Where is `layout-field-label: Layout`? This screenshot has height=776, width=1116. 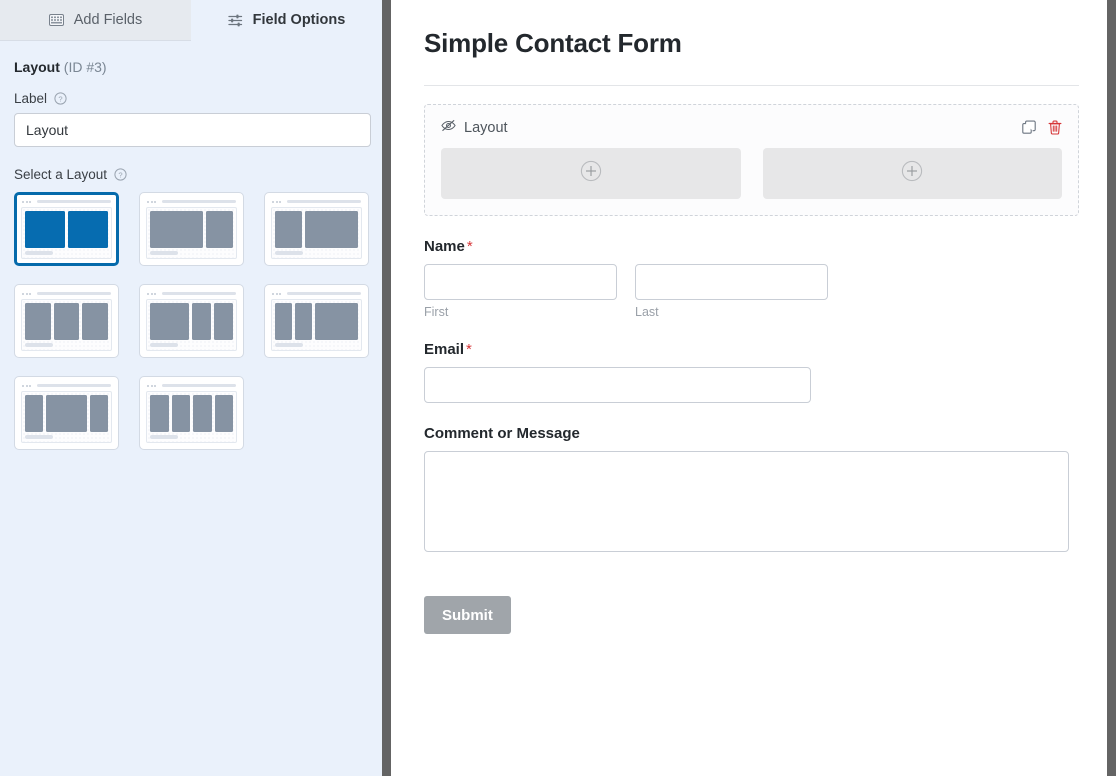
layout-field-label: Layout is located at coordinates (486, 127).